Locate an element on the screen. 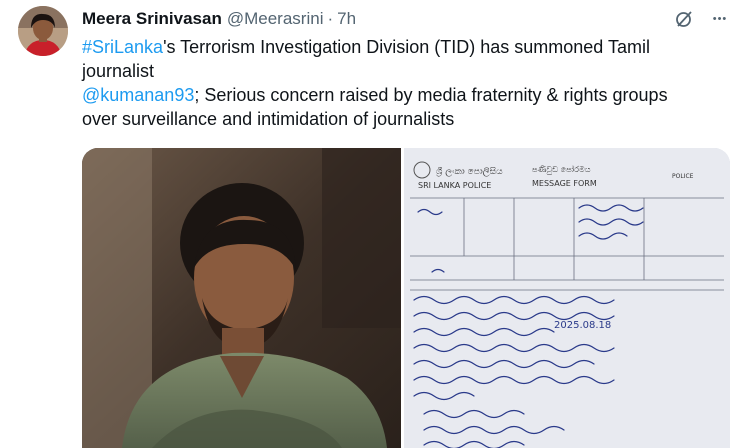 The image size is (749, 448). form-header-en: SRI LANKA POLICE is located at coordinates (454, 185).